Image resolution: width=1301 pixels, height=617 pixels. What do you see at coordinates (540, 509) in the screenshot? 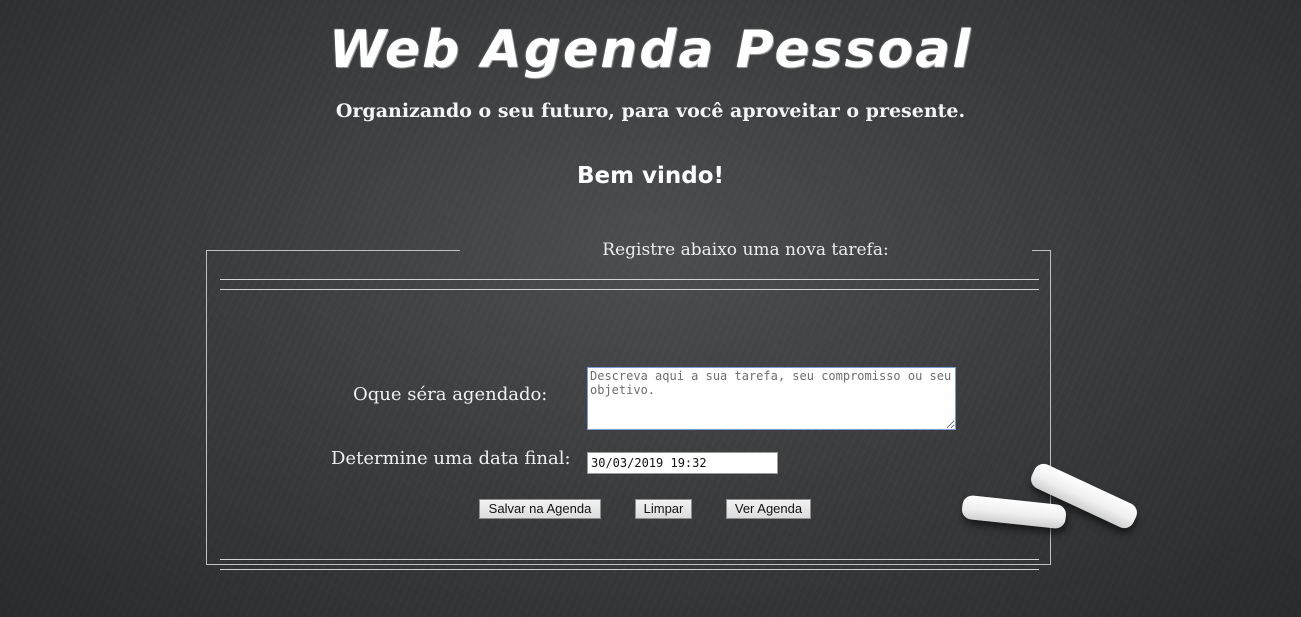
I see `save-button: Salvar na Agenda` at bounding box center [540, 509].